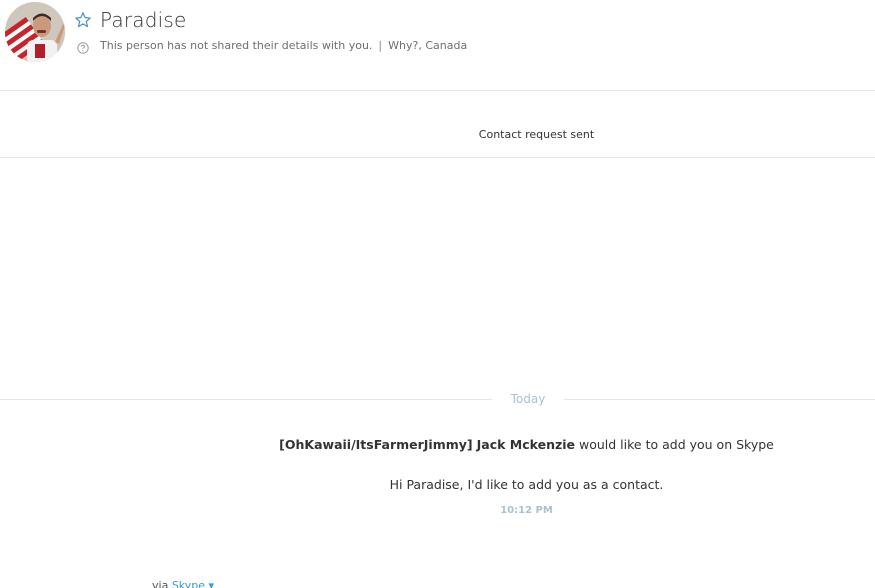 The width and height of the screenshot is (875, 588). Describe the element at coordinates (188, 583) in the screenshot. I see `via-link-text: Skype` at that location.